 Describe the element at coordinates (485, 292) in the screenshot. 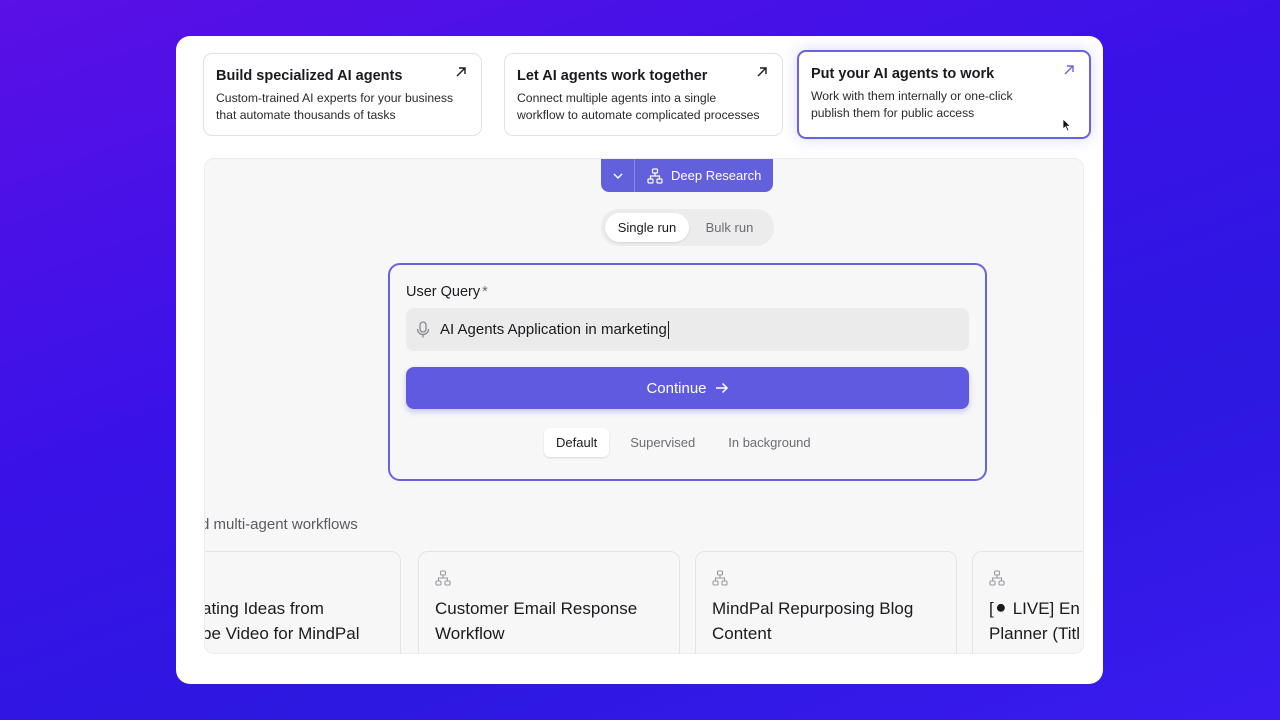

I see `required-mark: *` at that location.